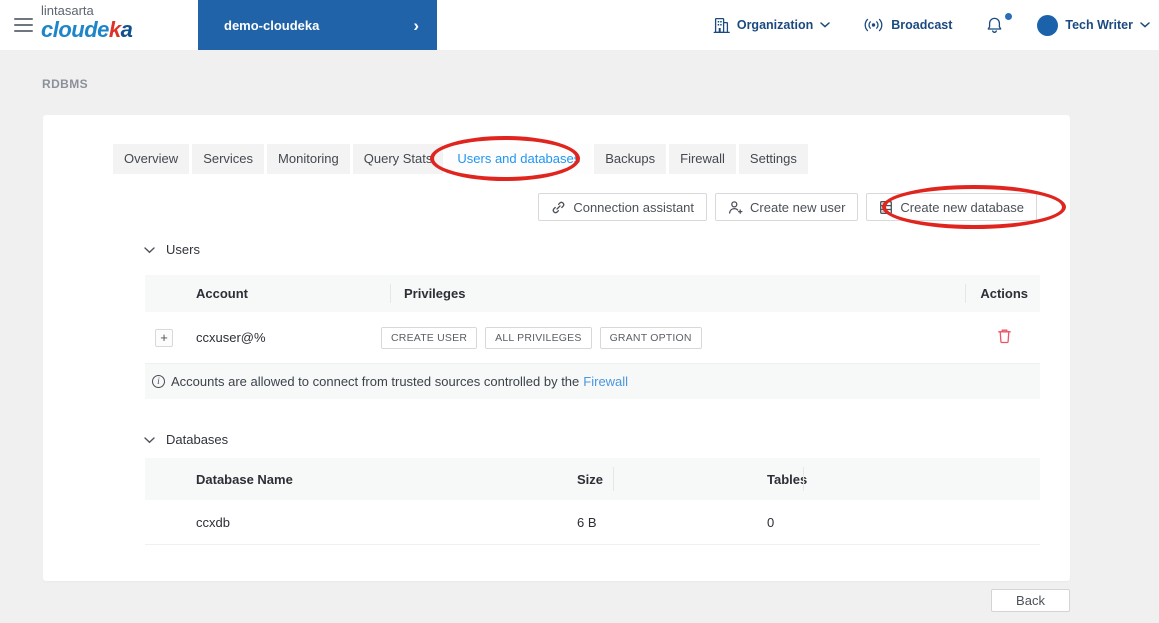 The height and width of the screenshot is (623, 1159). I want to click on broadcast-icon, so click(873, 25).